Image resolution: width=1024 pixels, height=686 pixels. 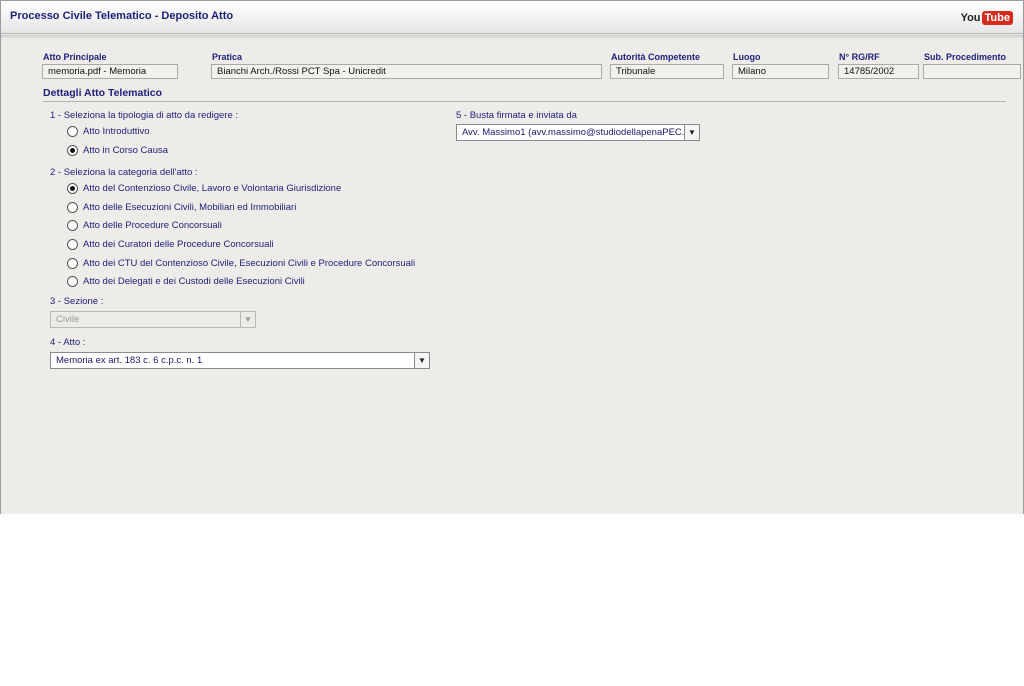 I want to click on youtube-logo-button: You Tube, so click(x=987, y=18).